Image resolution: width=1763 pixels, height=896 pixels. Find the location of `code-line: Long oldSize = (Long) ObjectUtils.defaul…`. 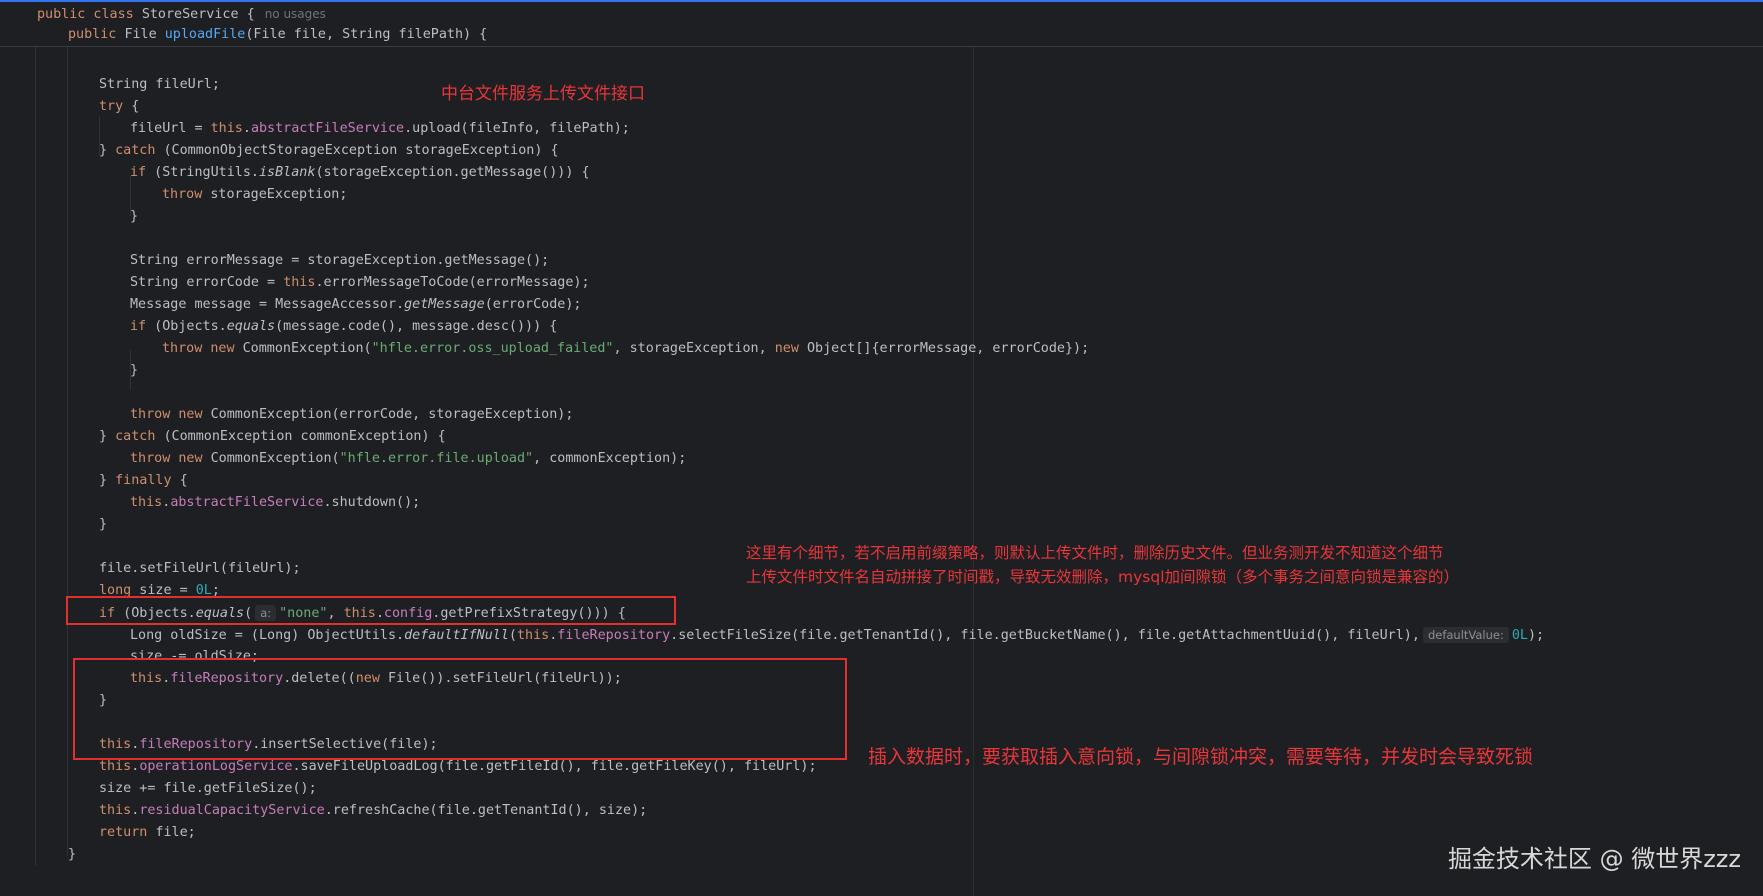

code-line: Long oldSize = (Long) ObjectUtils.defaul… is located at coordinates (837, 635).